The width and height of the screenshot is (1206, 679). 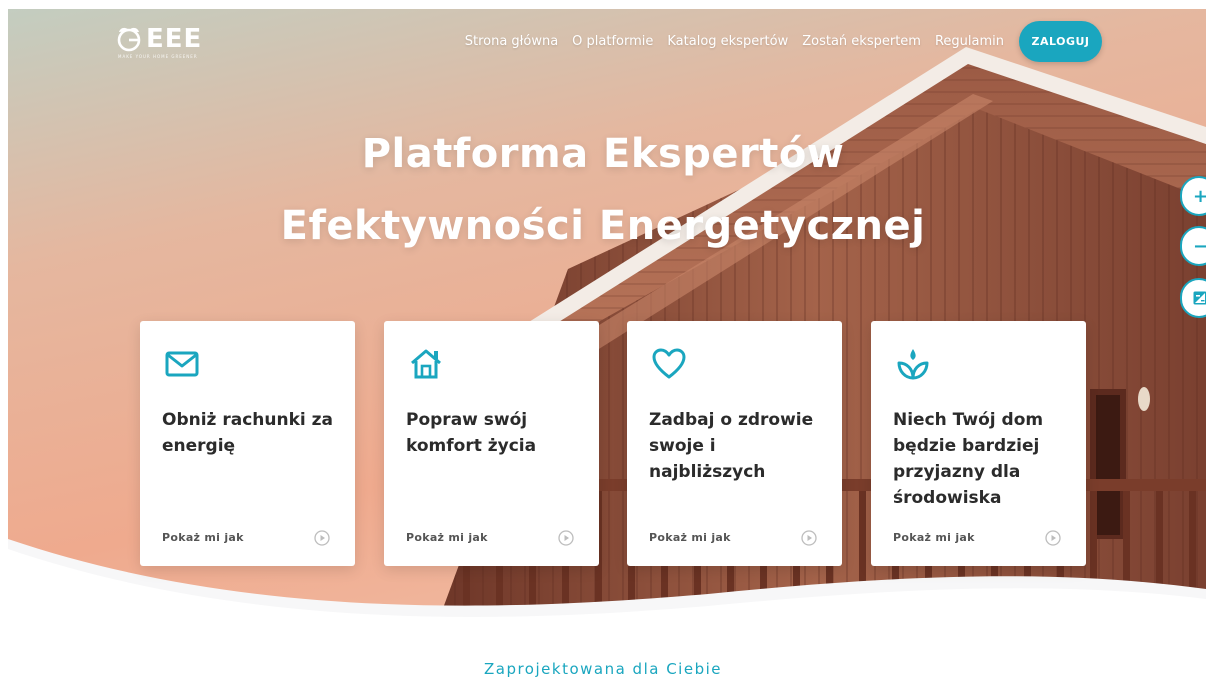 I want to click on logo-text: EEE, so click(x=174, y=39).